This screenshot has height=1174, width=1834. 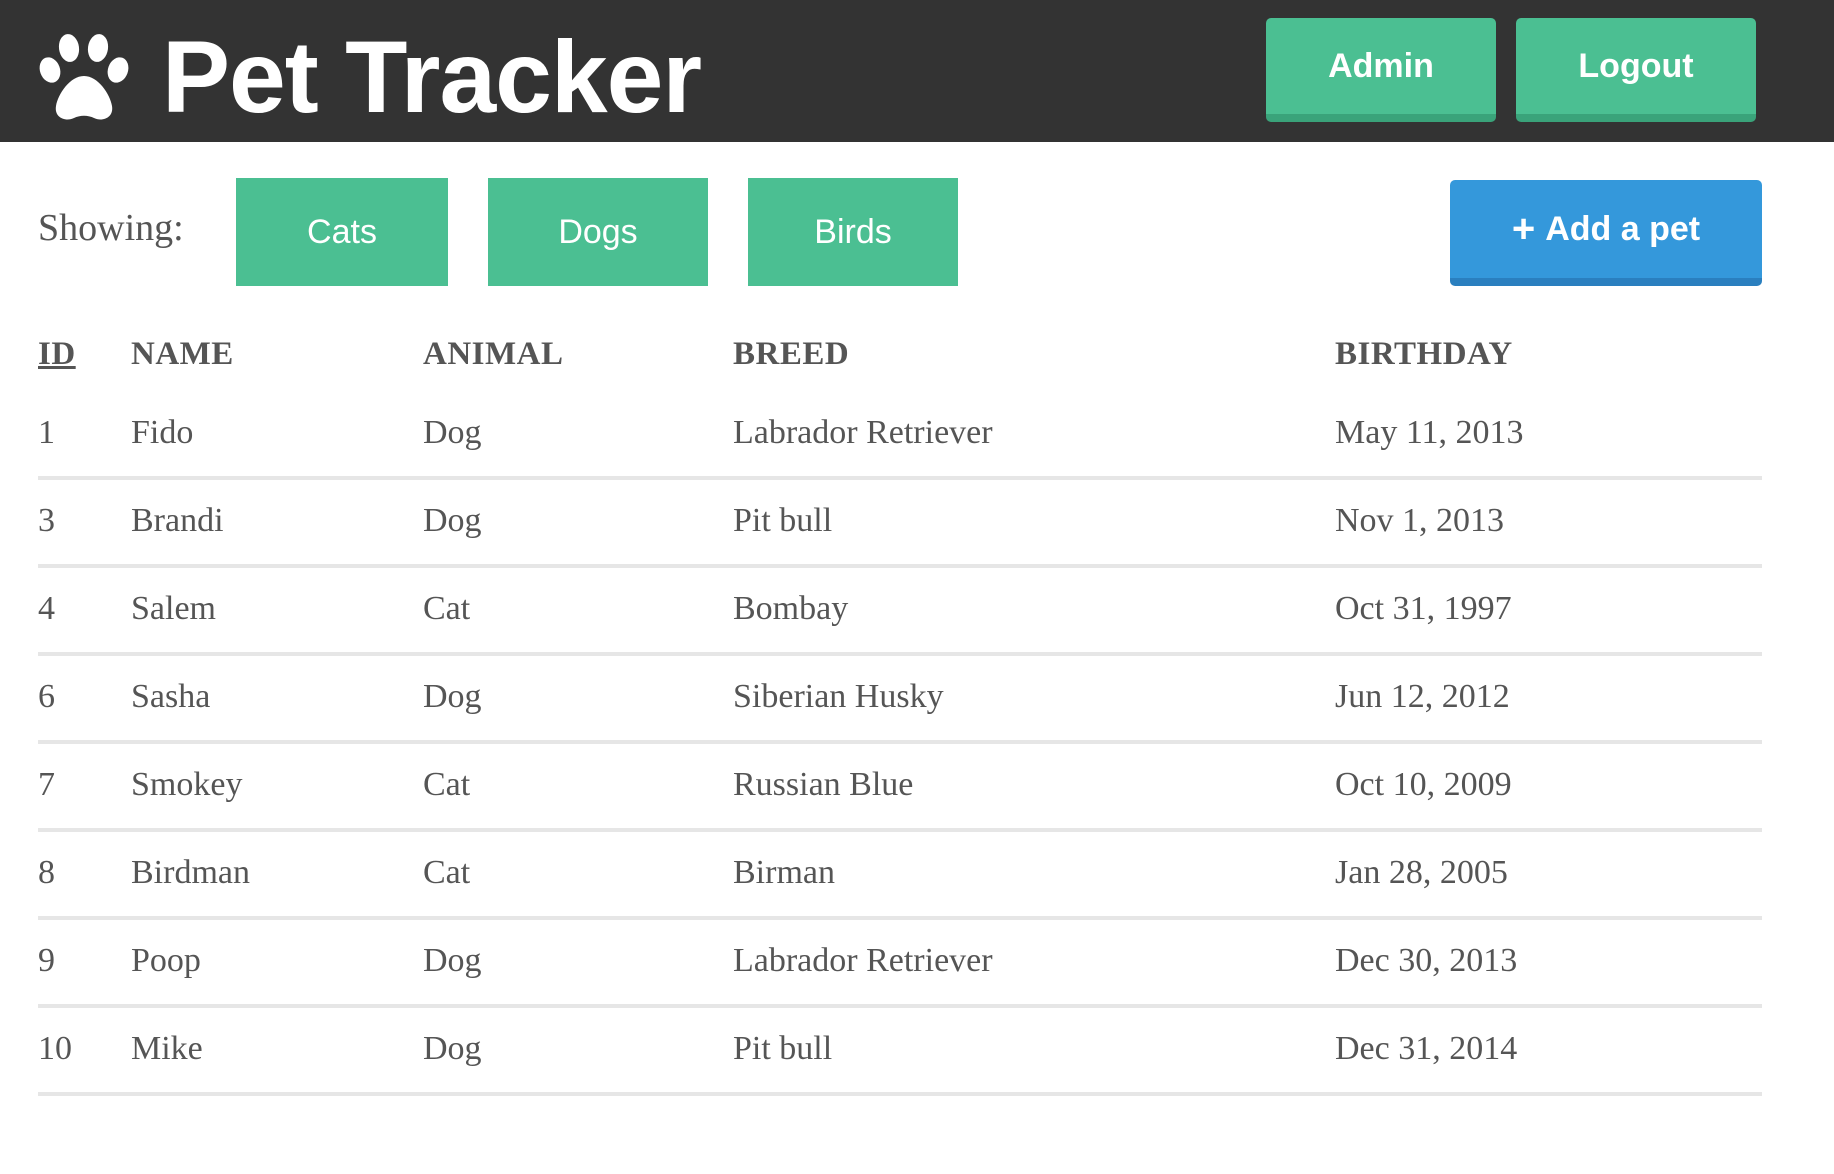 What do you see at coordinates (900, 355) in the screenshot?
I see `table-header: ID NAME ANIMAL BREED BIRTHDAY` at bounding box center [900, 355].